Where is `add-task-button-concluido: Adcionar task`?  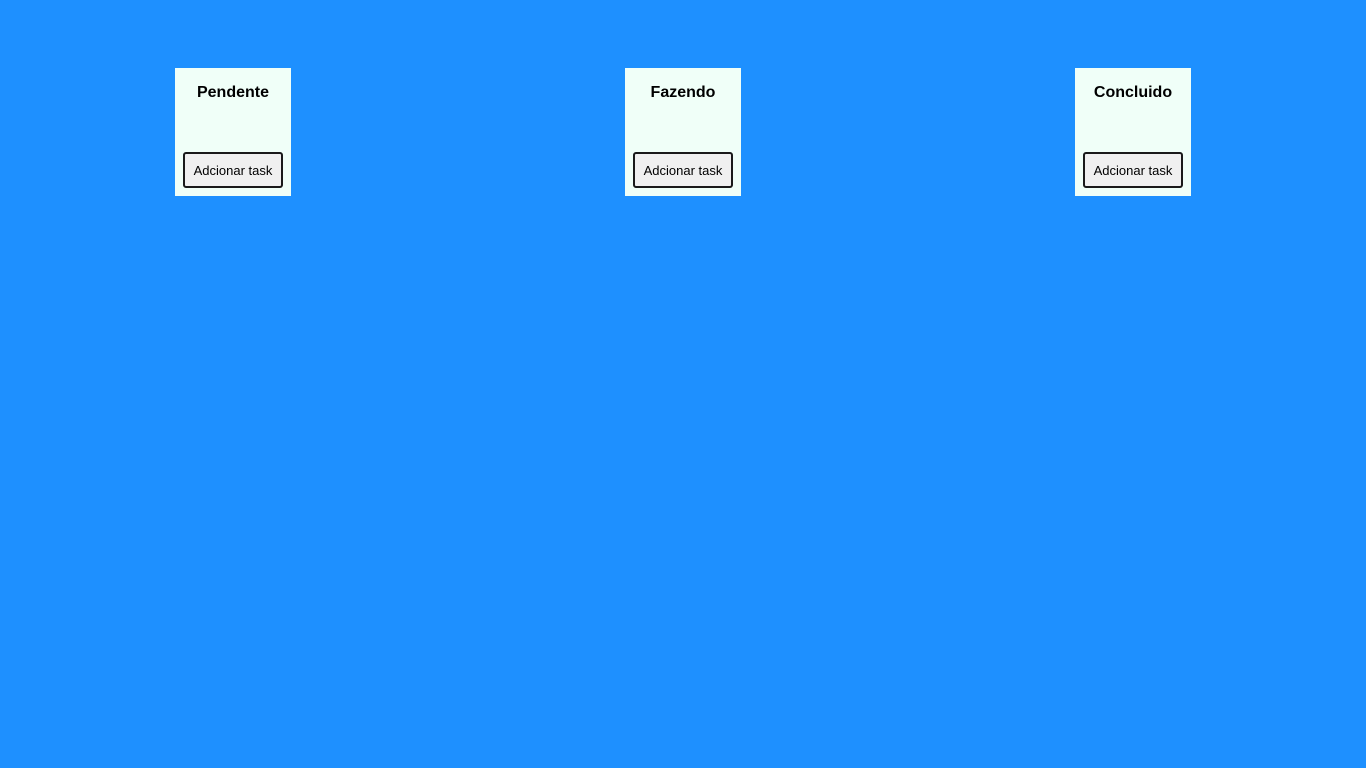 add-task-button-concluido: Adcionar task is located at coordinates (1133, 170).